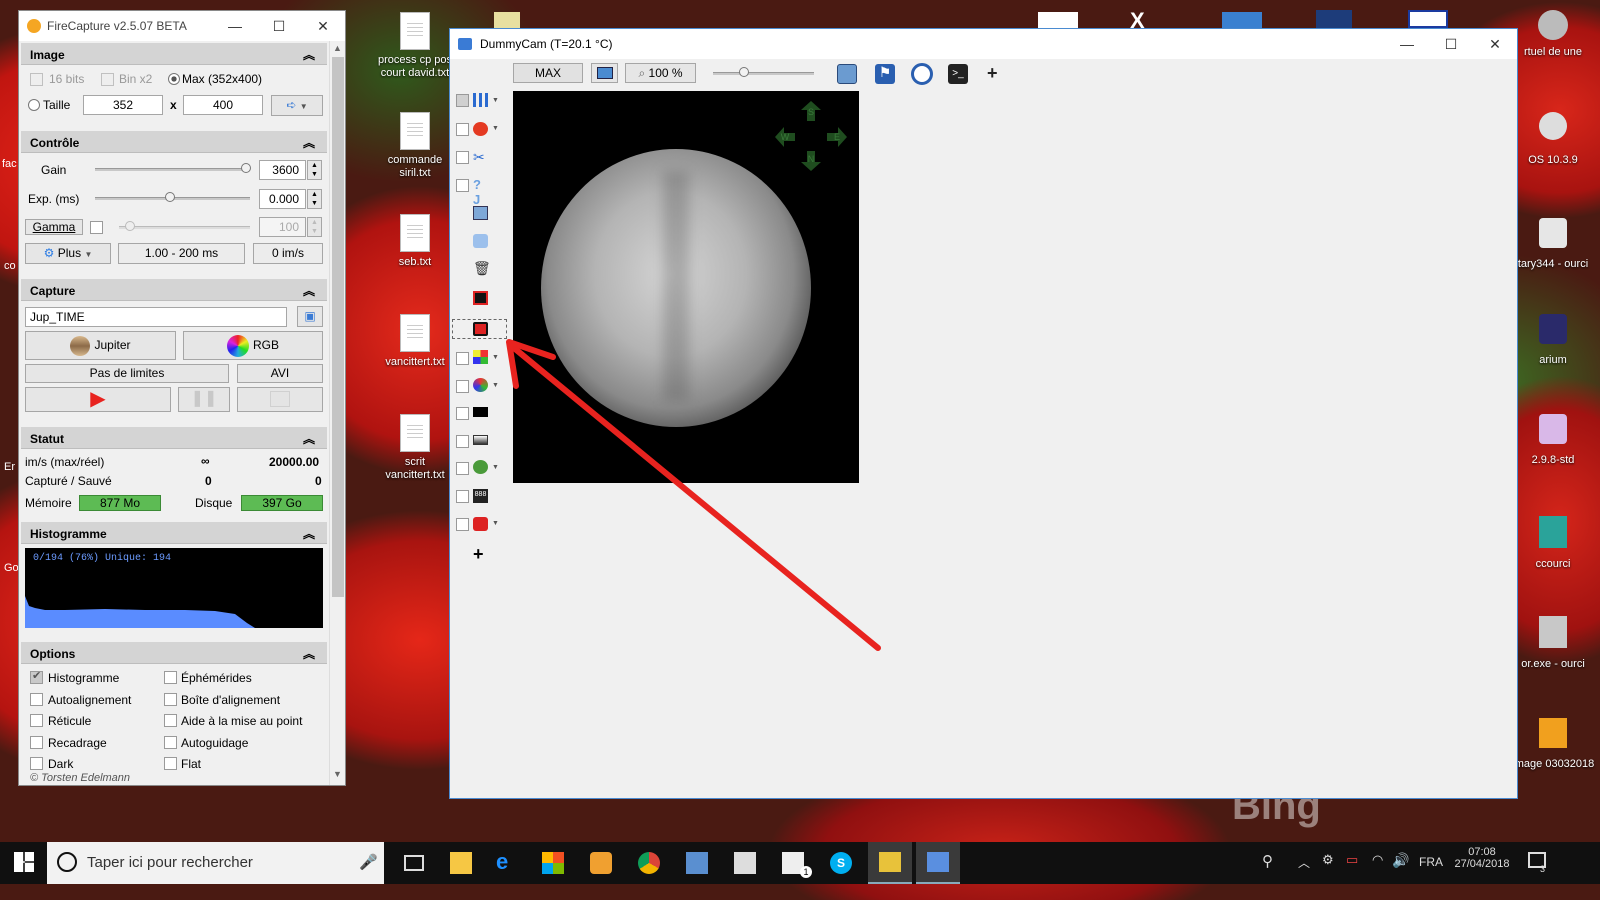 The image size is (1600, 900). What do you see at coordinates (686, 287) in the screenshot?
I see `camera-preview: S N W E` at bounding box center [686, 287].